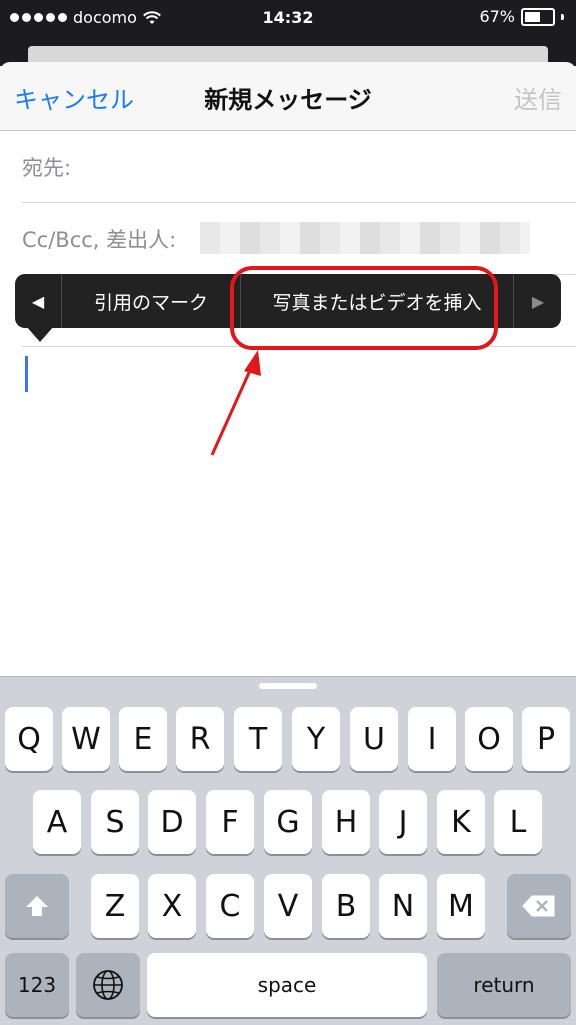 The image size is (576, 1025). What do you see at coordinates (504, 985) in the screenshot?
I see `return-key: return` at bounding box center [504, 985].